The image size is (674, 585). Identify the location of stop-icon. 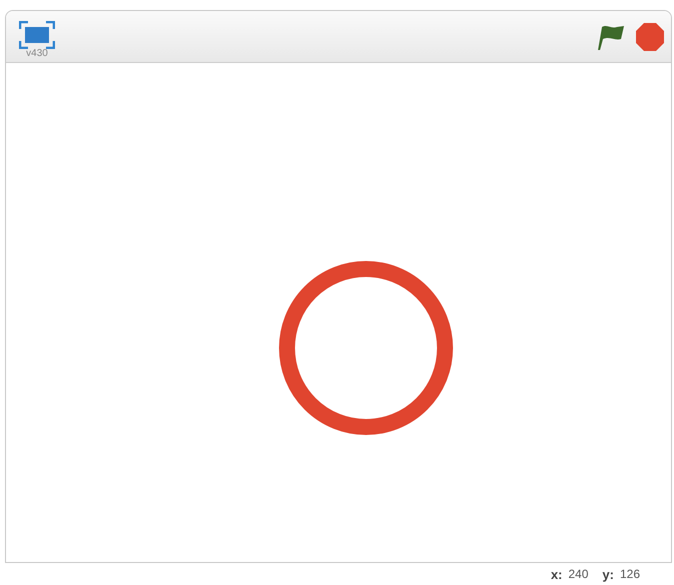
(650, 37).